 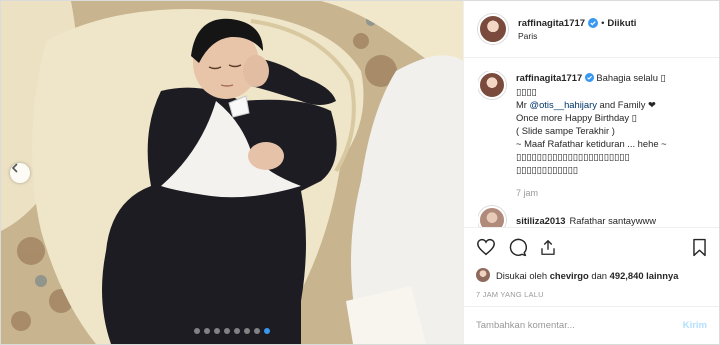 I want to click on chevron-left-icon, so click(x=14, y=168).